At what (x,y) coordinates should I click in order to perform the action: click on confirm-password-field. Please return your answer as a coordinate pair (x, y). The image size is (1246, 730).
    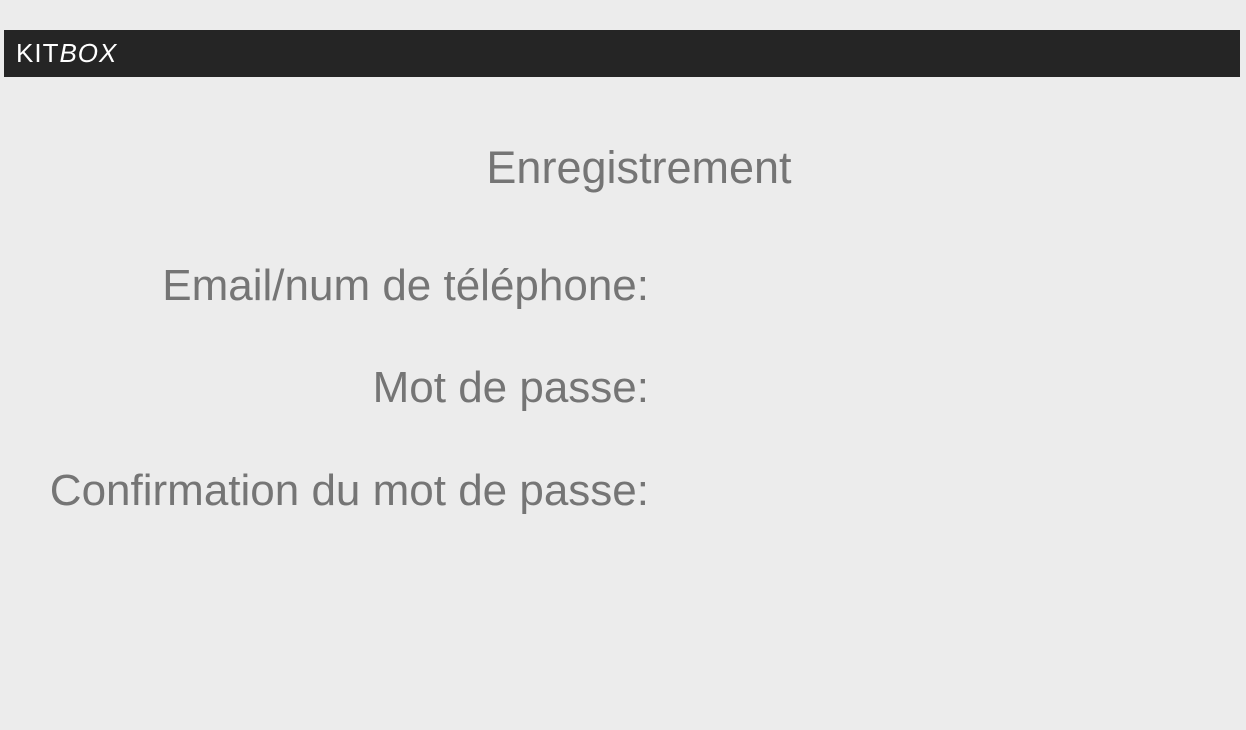
    Looking at the image, I should click on (924, 492).